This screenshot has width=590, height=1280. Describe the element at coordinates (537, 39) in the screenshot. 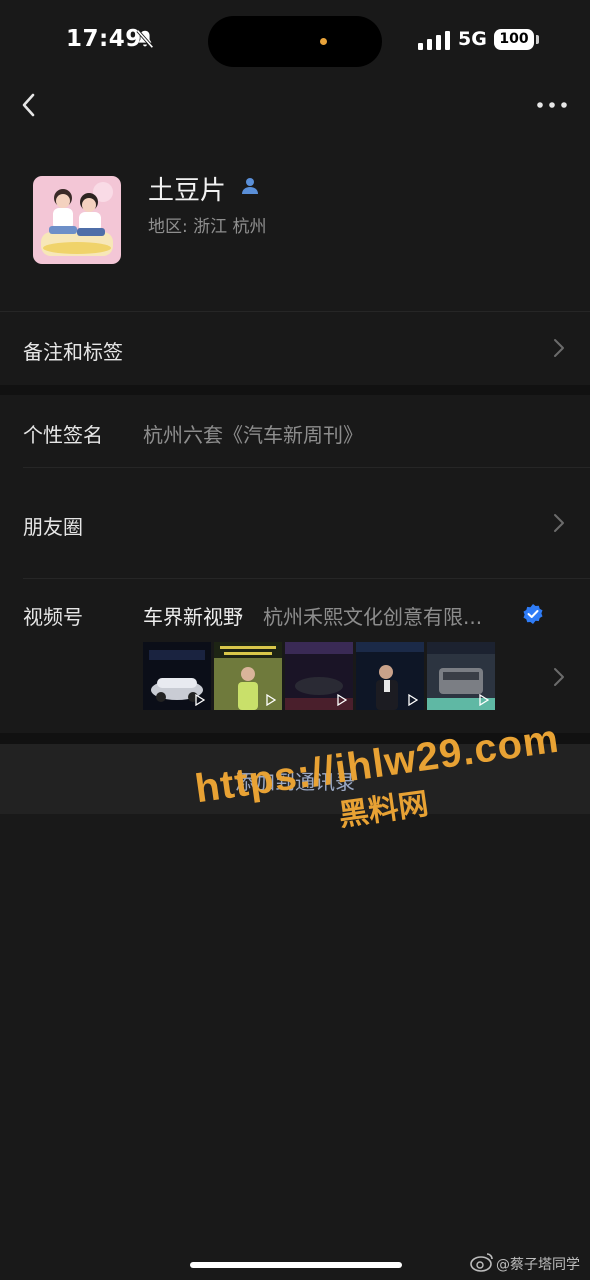

I see `battery-nub` at that location.